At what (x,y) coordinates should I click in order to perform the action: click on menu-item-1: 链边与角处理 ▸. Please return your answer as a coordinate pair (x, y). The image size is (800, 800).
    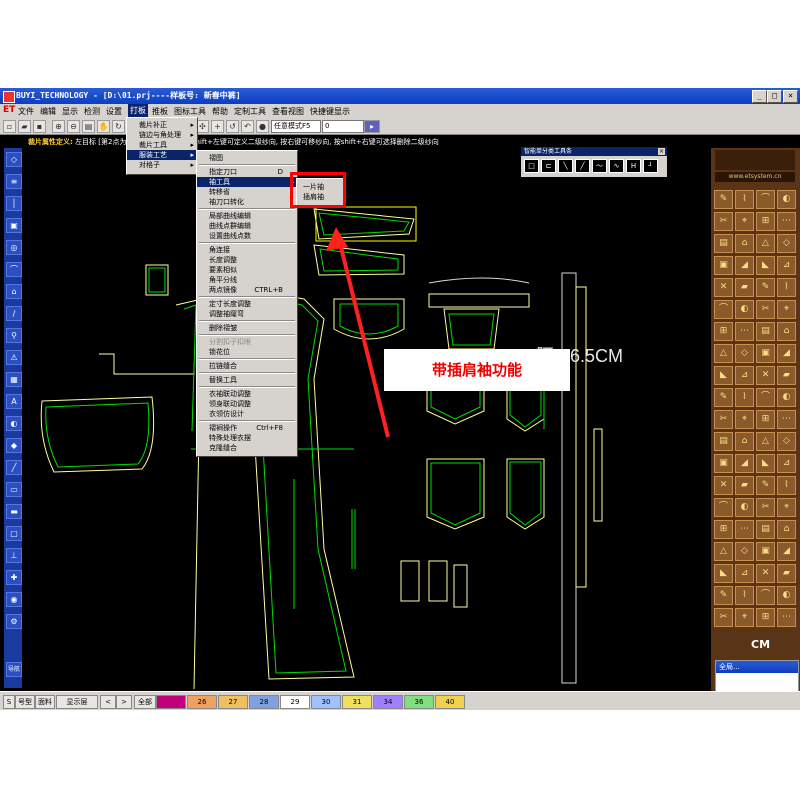
    Looking at the image, I should click on (162, 135).